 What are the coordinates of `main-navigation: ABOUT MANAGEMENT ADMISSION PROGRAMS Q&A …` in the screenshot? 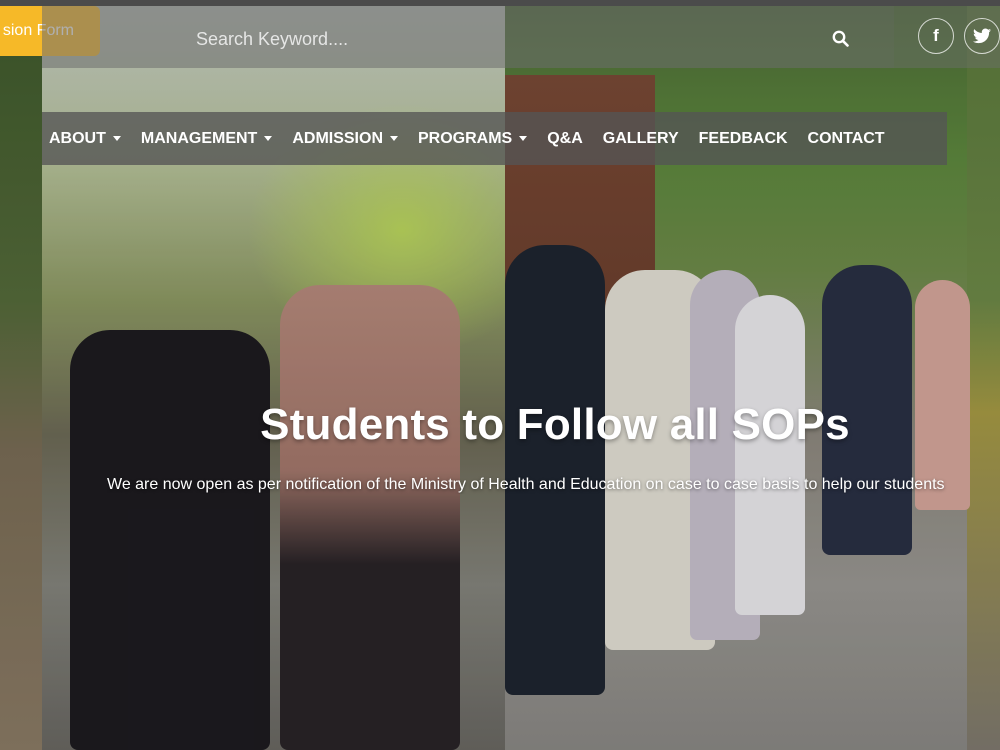 It's located at (494, 138).